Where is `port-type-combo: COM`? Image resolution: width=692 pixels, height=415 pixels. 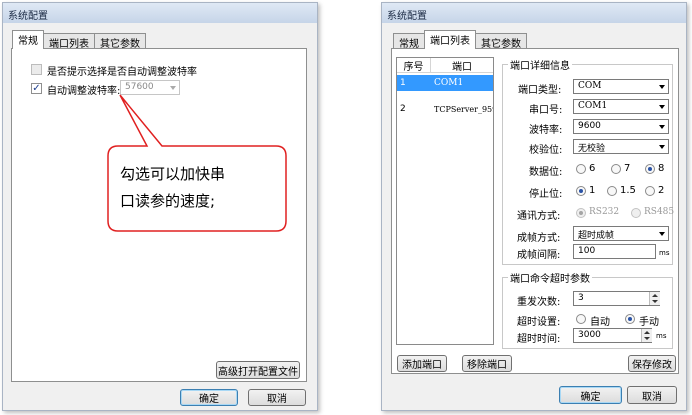
port-type-combo: COM is located at coordinates (621, 86).